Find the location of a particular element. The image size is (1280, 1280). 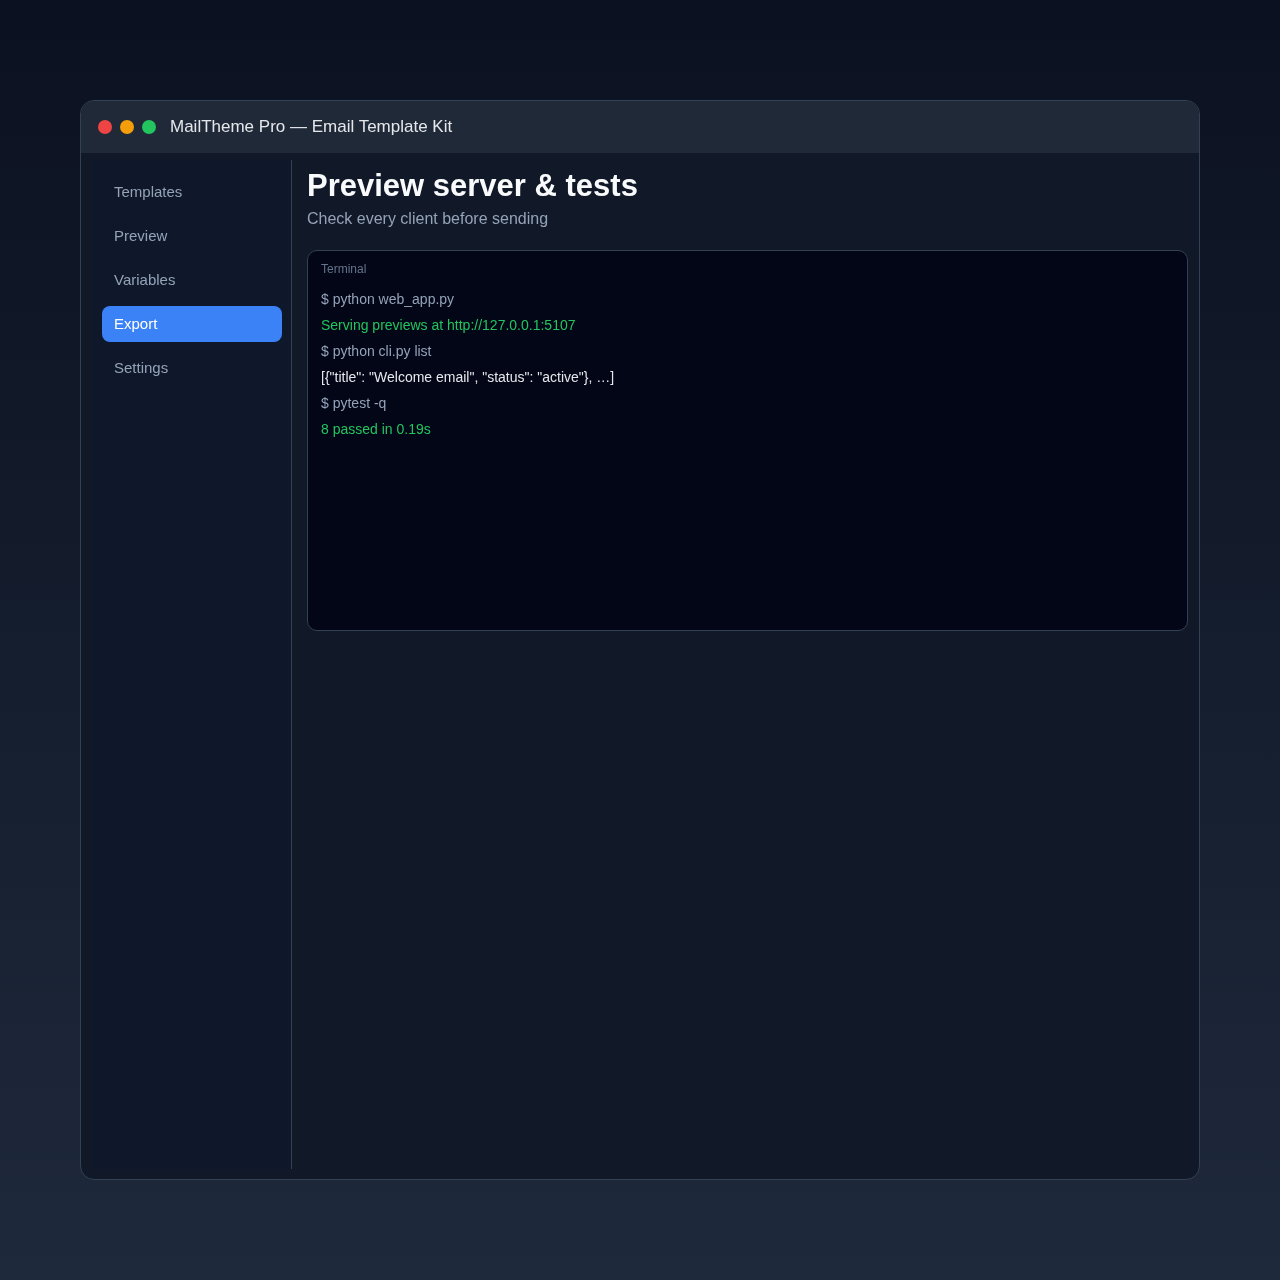

minimize-icon is located at coordinates (127, 127).